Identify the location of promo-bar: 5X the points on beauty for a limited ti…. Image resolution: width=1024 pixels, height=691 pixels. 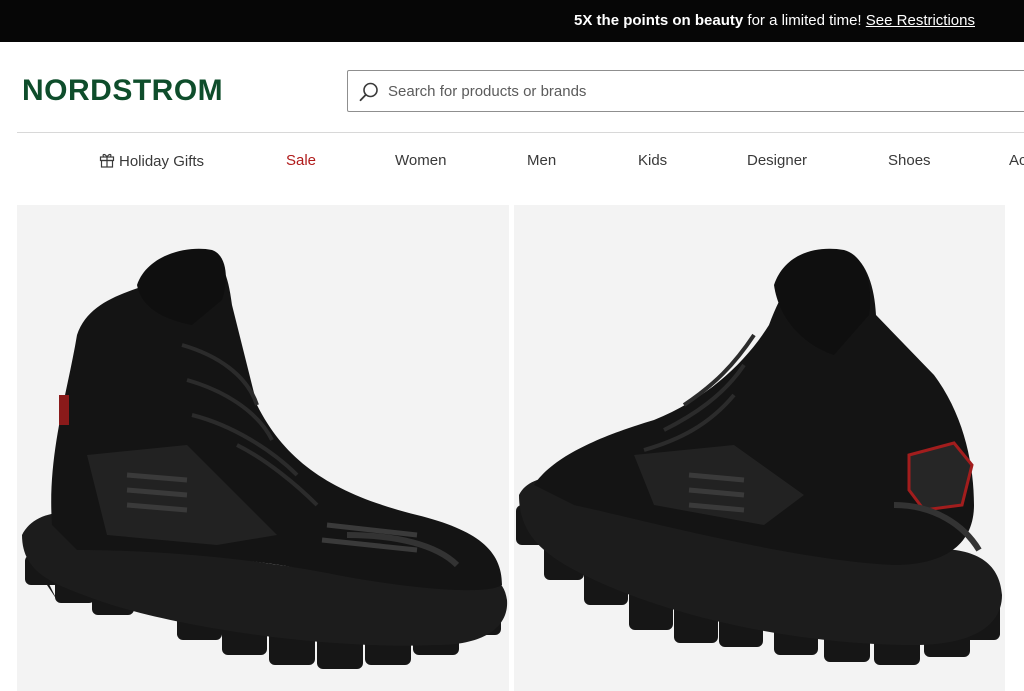
(512, 21).